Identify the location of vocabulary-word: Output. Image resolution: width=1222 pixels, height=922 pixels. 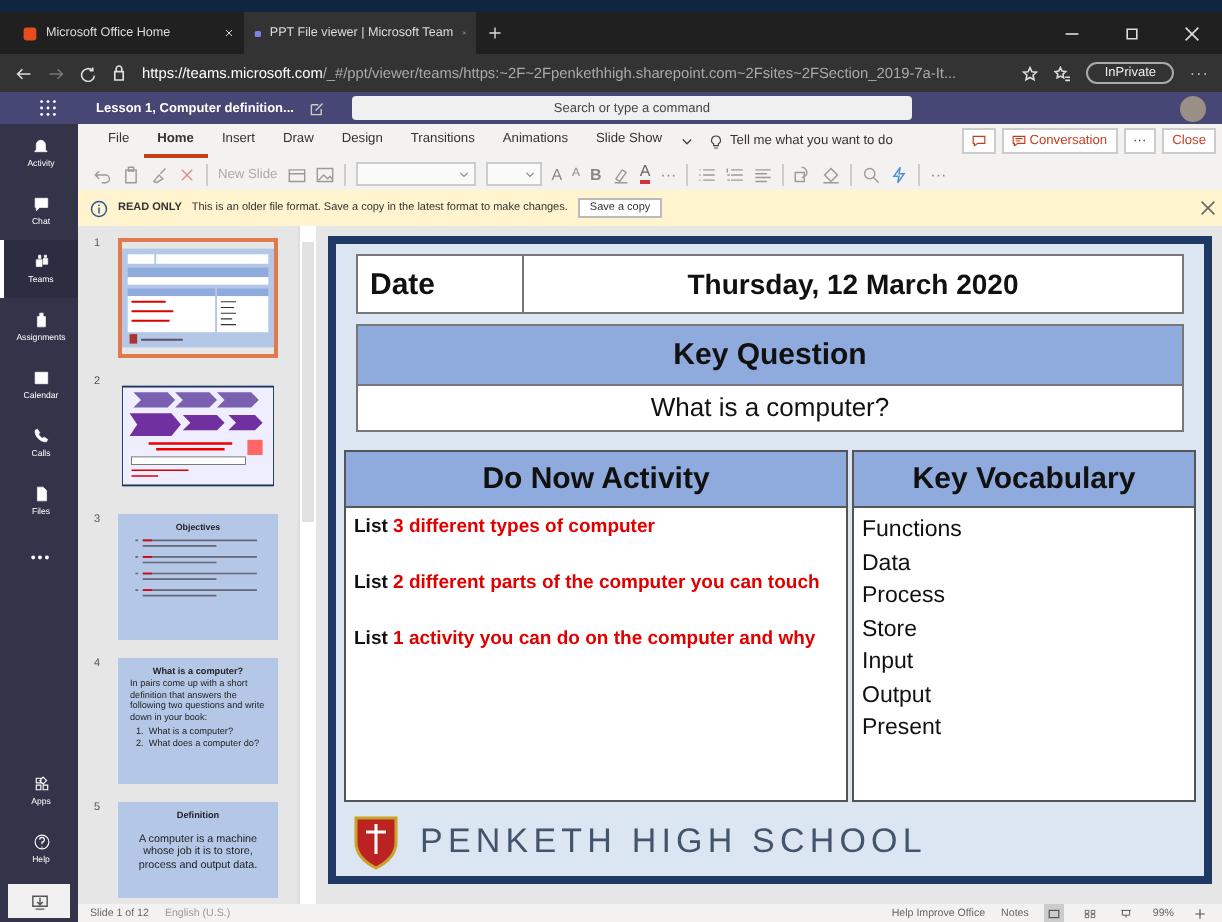
(898, 696).